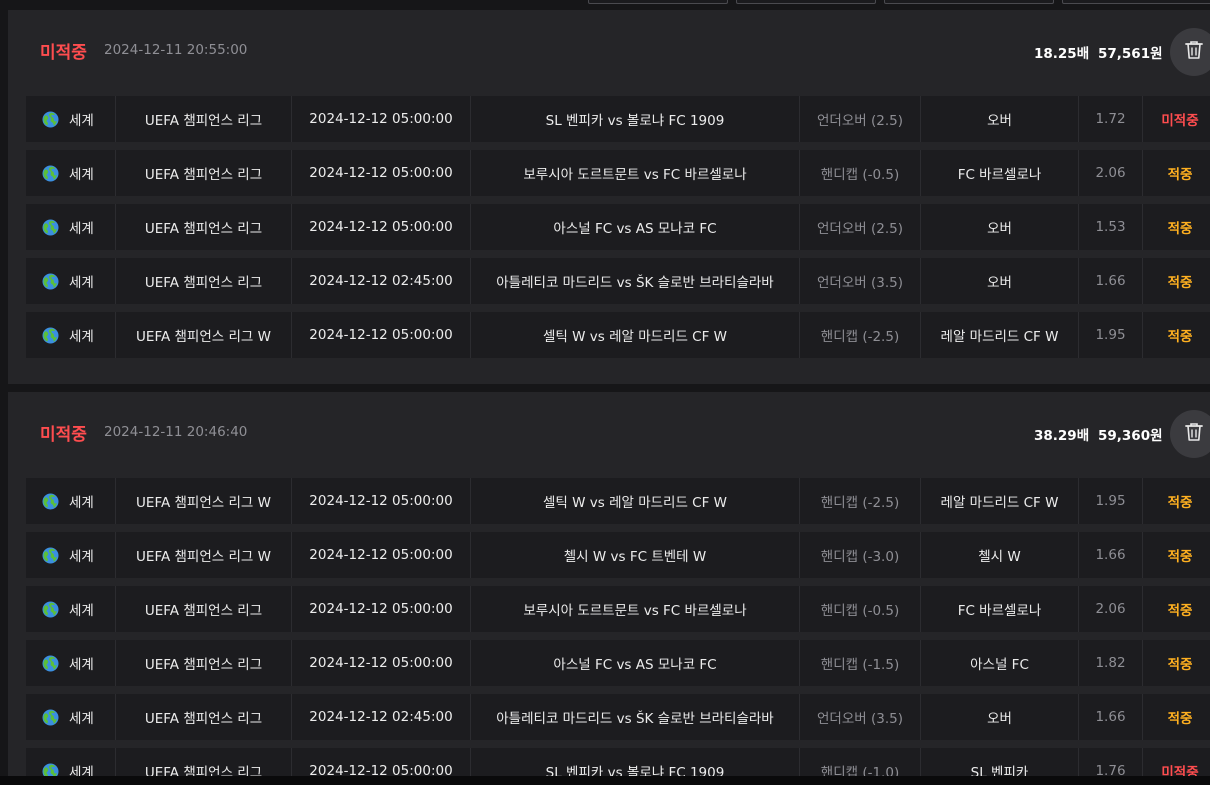  Describe the element at coordinates (609, 435) in the screenshot. I see `bet-slip-header: 미적중 2024-12-11 20:46:40 38.29배 59,360원` at that location.